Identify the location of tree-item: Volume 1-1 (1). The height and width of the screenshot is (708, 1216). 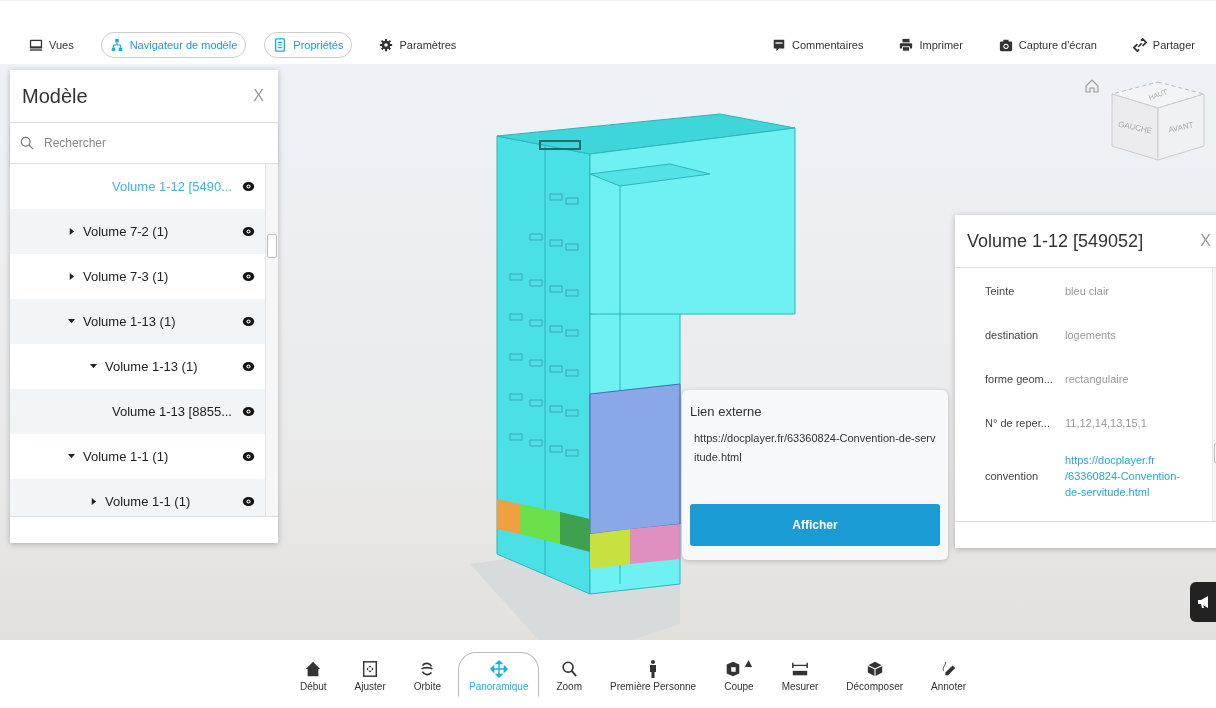
(137, 497).